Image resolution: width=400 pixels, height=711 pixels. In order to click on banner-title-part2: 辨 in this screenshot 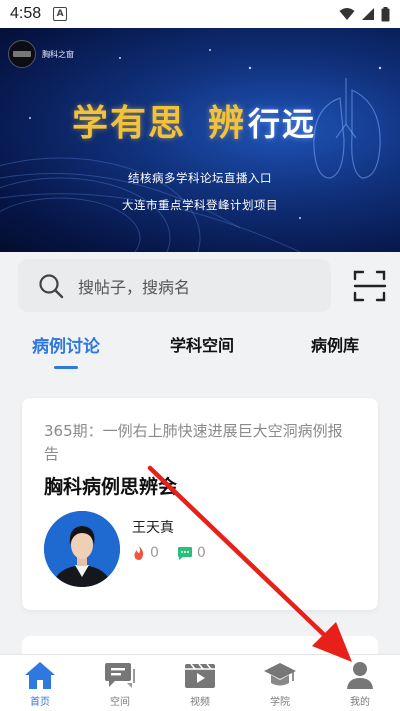, I will do `click(227, 123)`.